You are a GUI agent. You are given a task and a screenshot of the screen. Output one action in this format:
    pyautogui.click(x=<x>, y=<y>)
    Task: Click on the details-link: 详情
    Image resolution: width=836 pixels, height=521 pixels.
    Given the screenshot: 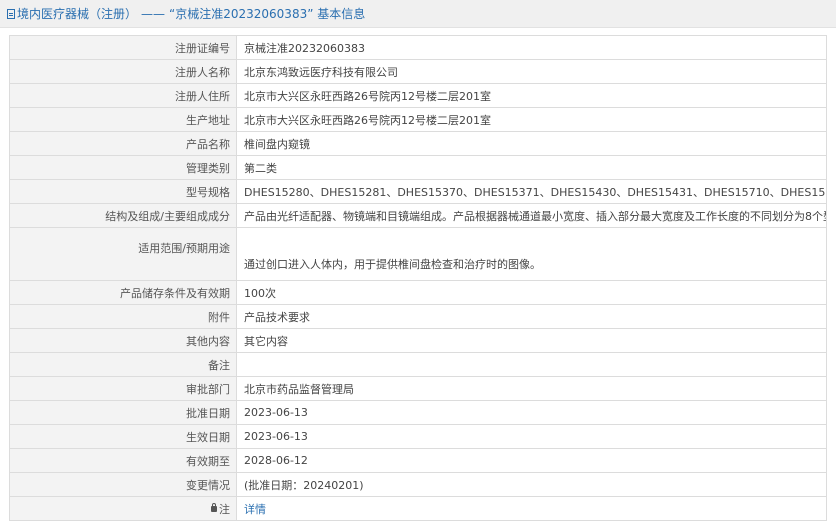 What is the action you would take?
    pyautogui.click(x=255, y=509)
    